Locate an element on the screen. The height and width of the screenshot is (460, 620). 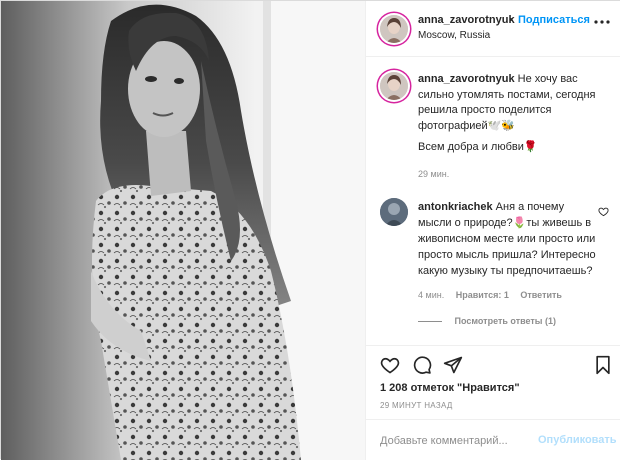
author-avatar is located at coordinates (394, 29).